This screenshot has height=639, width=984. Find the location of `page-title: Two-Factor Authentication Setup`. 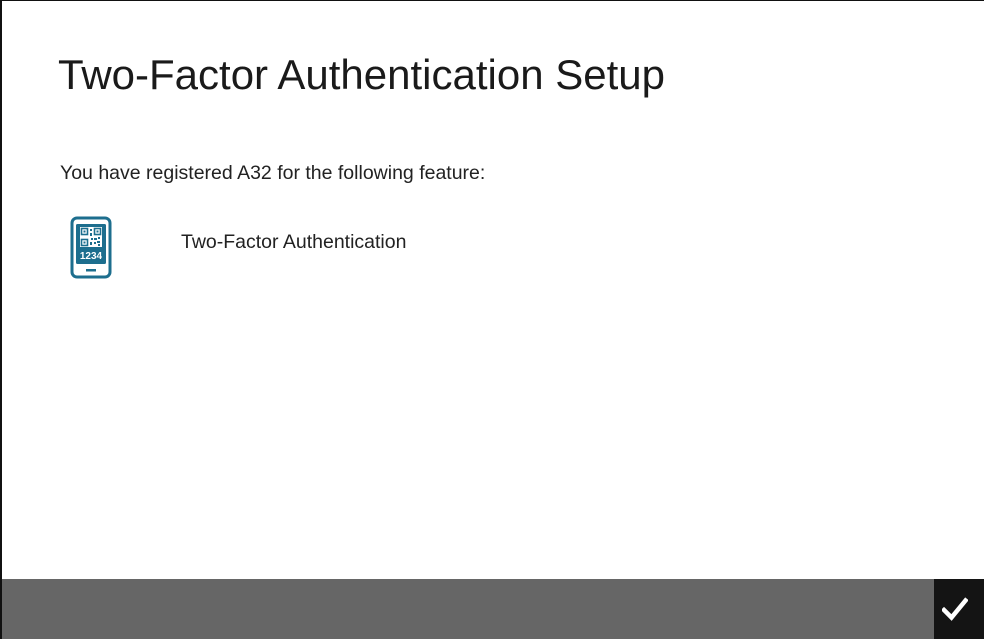

page-title: Two-Factor Authentication Setup is located at coordinates (362, 74).